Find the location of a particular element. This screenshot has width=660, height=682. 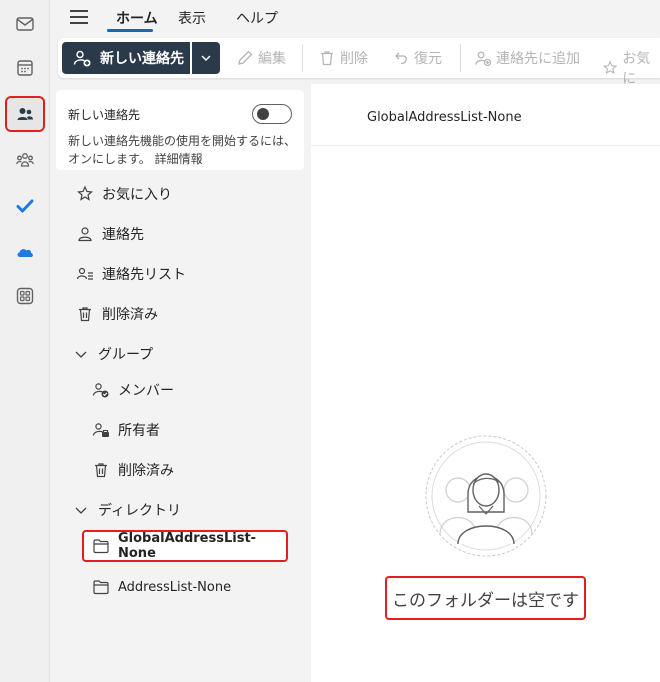

empty-folder-message: このフォルダーは空です is located at coordinates (485, 598).